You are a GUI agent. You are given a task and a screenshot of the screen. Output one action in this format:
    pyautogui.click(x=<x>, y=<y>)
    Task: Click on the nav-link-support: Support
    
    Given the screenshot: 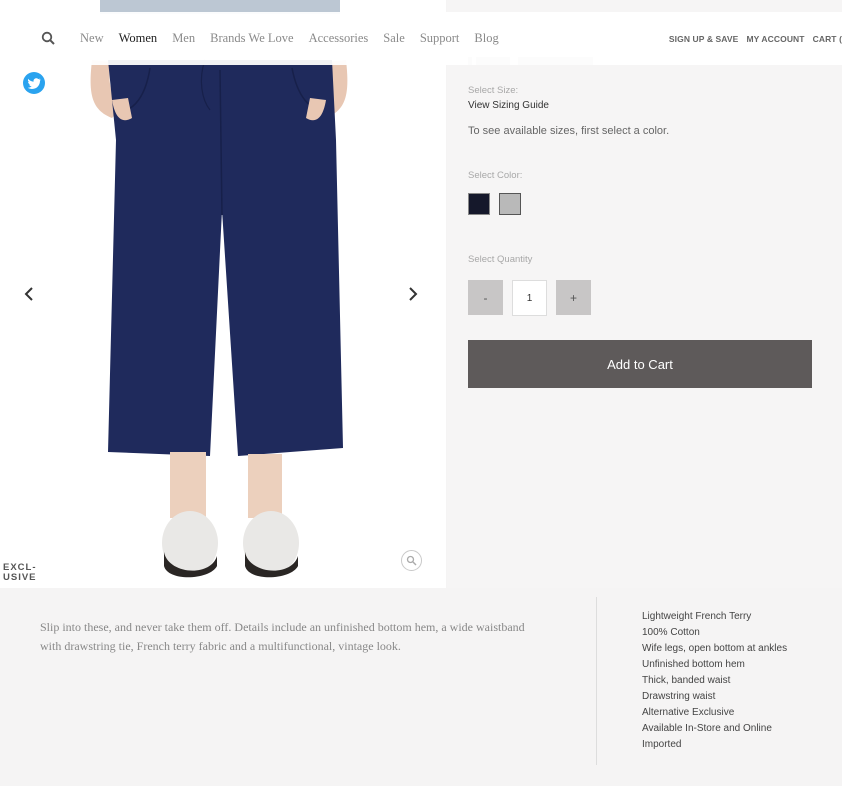 What is the action you would take?
    pyautogui.click(x=440, y=38)
    